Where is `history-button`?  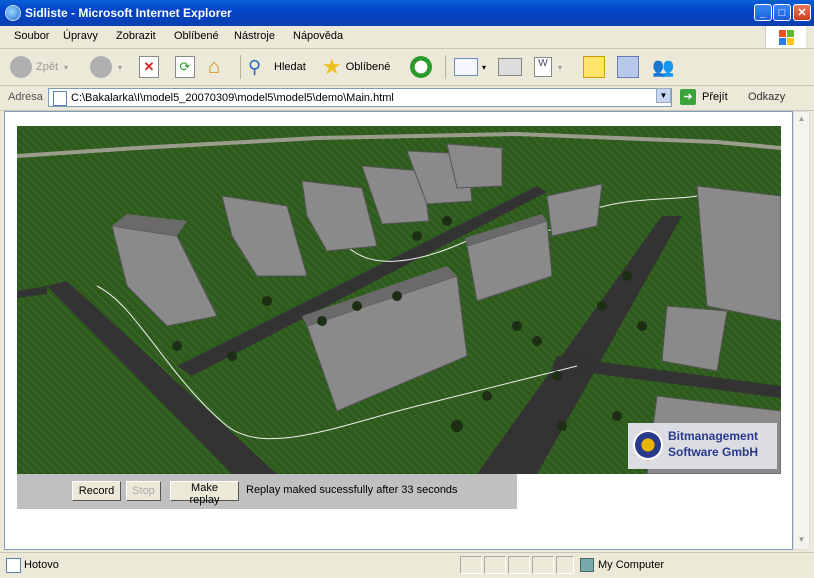 history-button is located at coordinates (421, 67).